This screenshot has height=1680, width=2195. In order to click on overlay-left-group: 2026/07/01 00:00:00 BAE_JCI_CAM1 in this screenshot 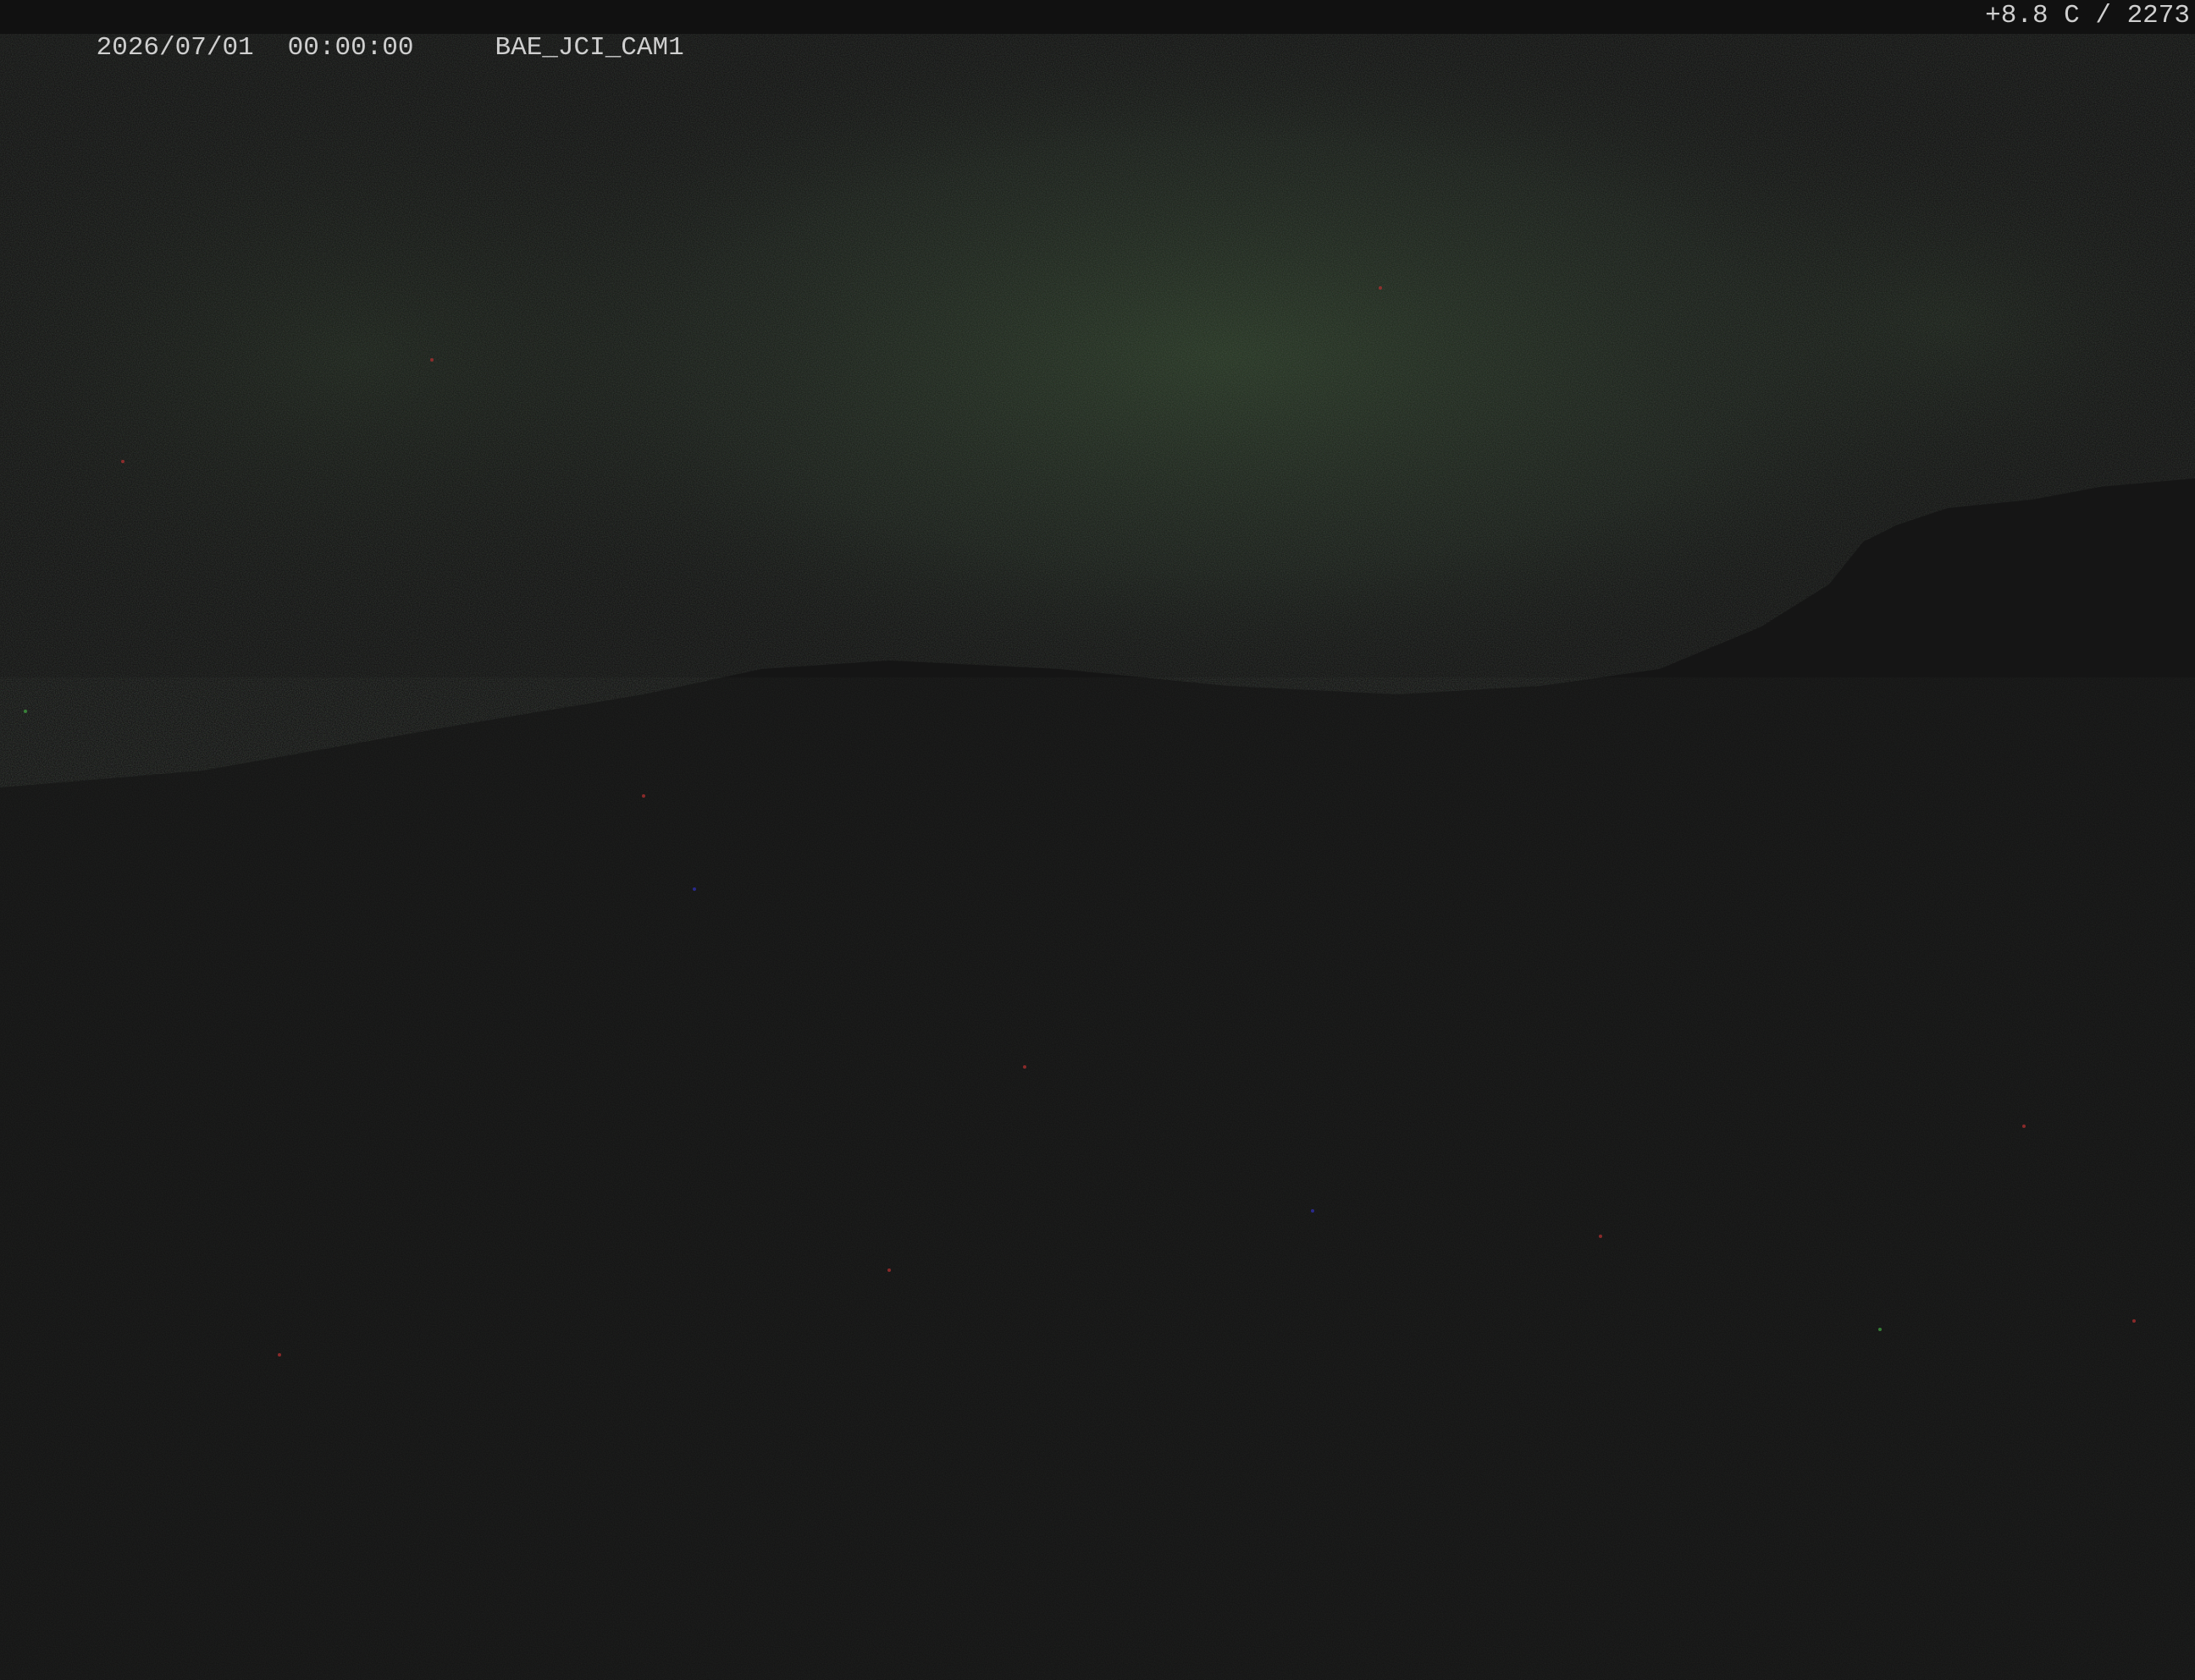, I will do `click(343, 49)`.